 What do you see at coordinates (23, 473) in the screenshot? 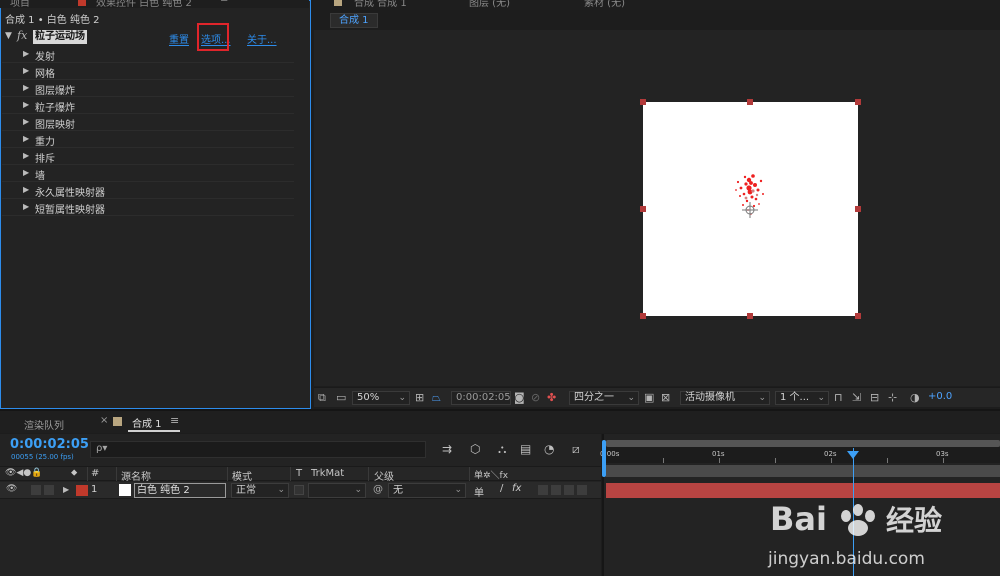
I see `av-features-icons: 👁◀●🔒` at bounding box center [23, 473].